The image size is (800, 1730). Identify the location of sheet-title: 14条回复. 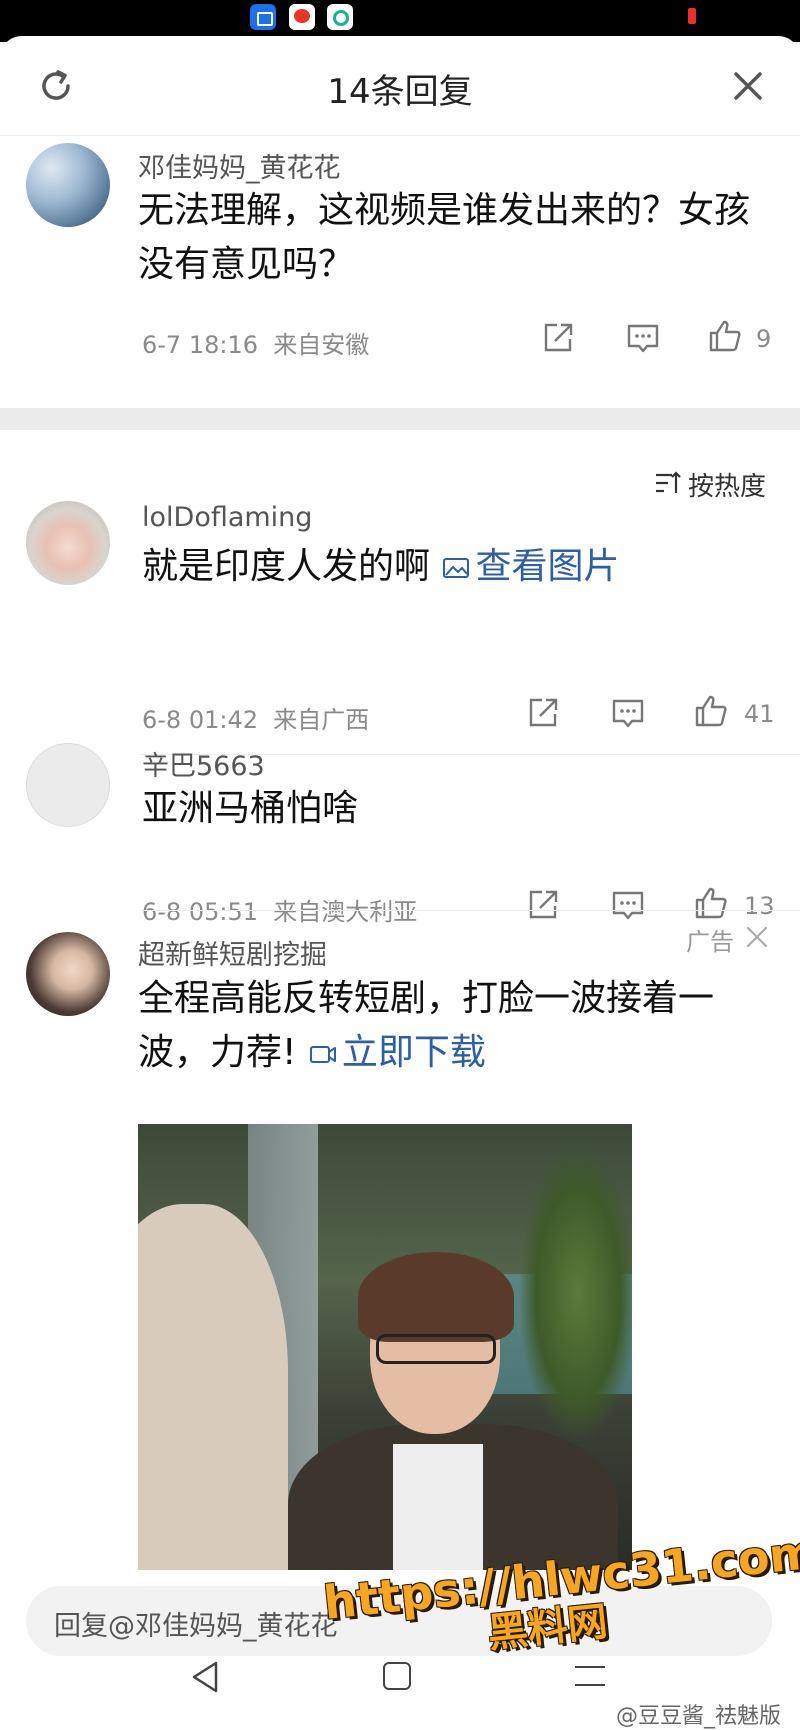
(400, 92).